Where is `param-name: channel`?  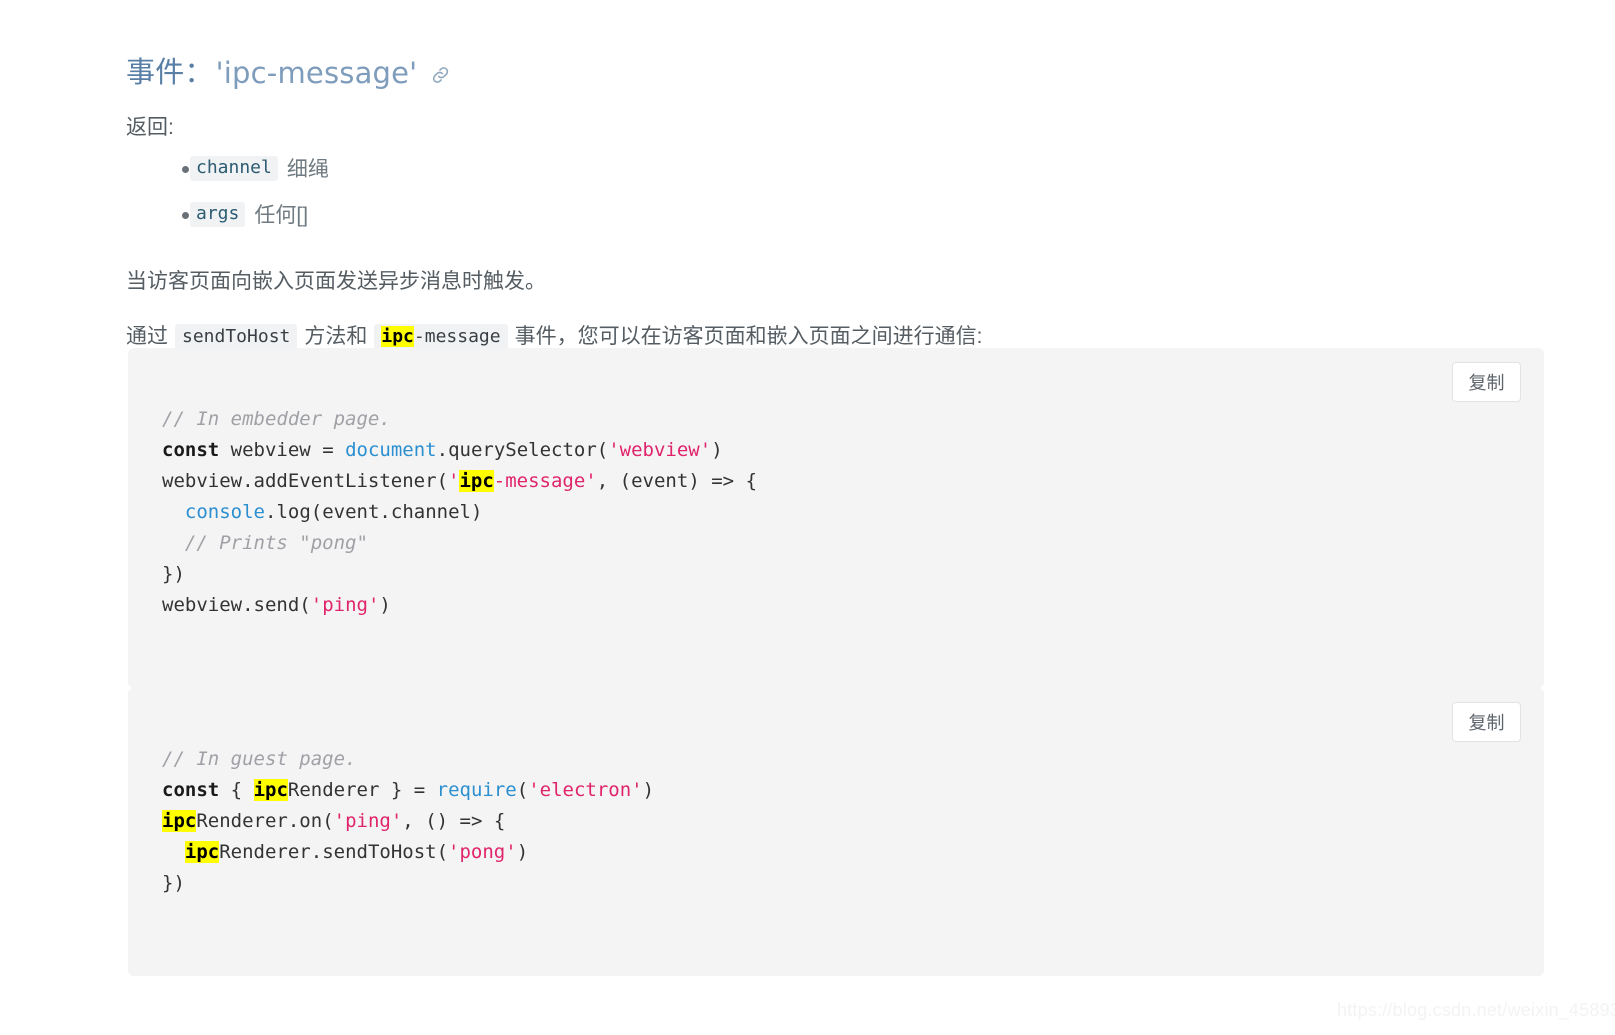 param-name: channel is located at coordinates (234, 168).